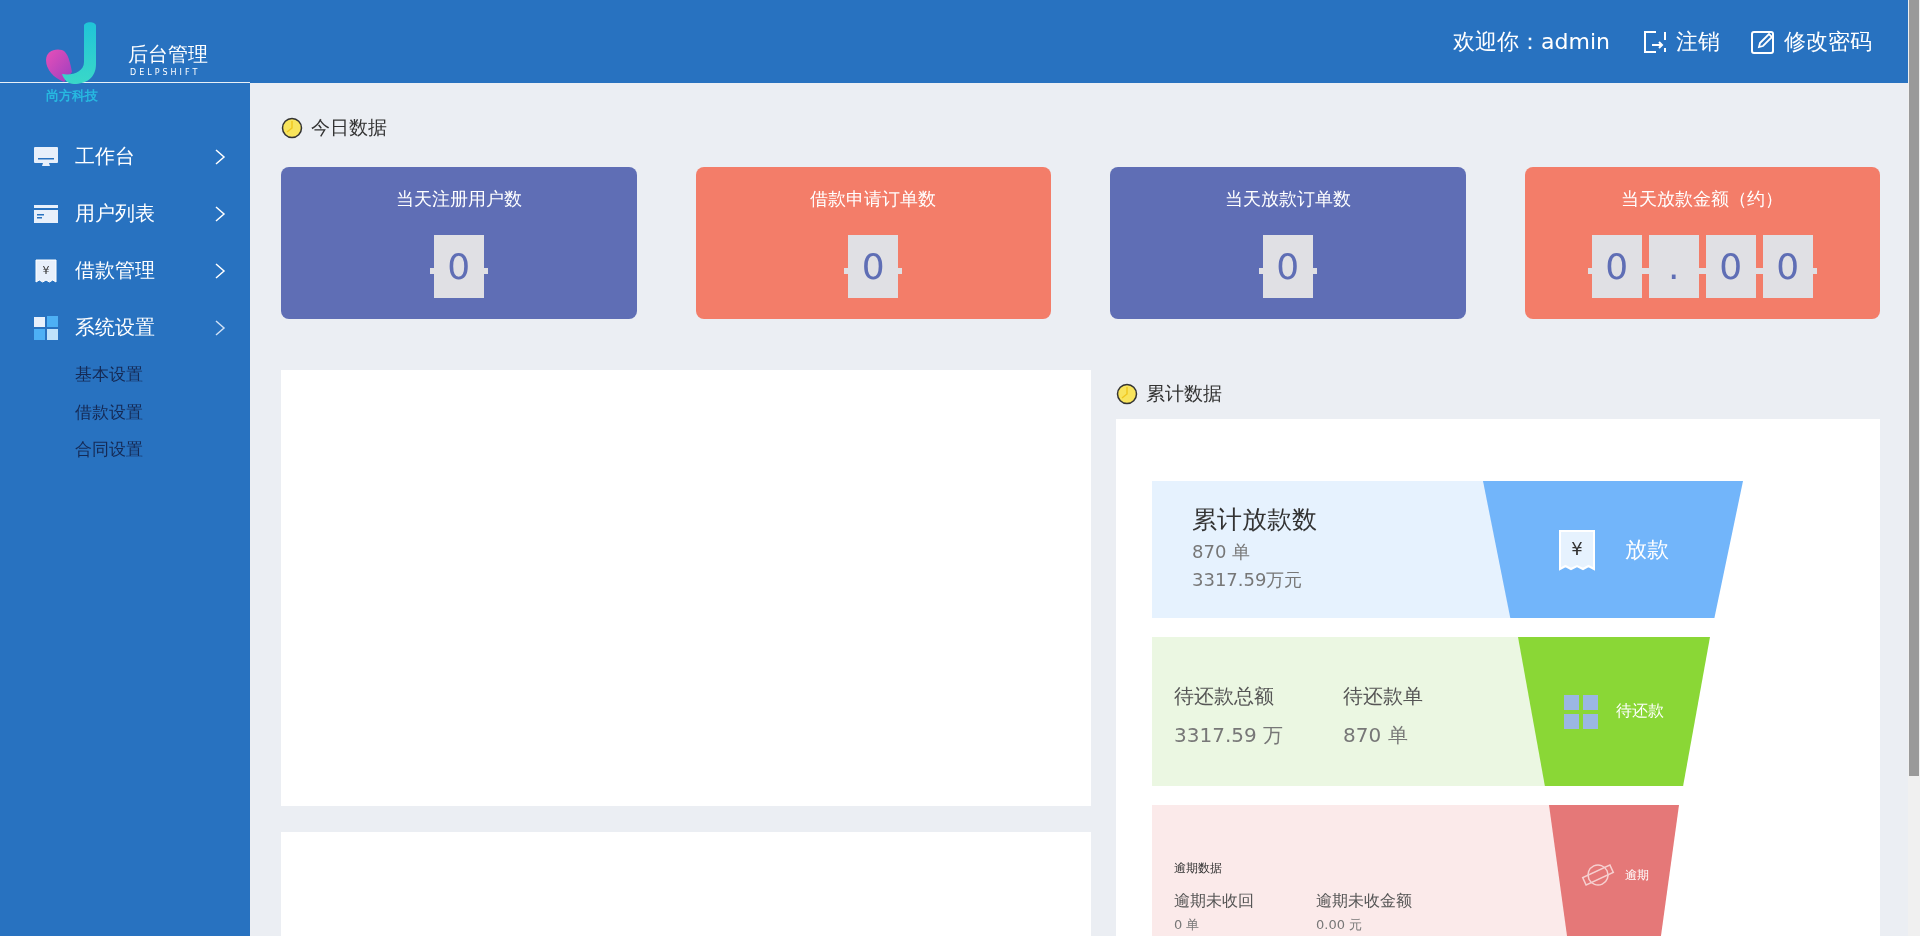 The width and height of the screenshot is (1920, 936). I want to click on stat-title: 借款申请订单数, so click(873, 199).